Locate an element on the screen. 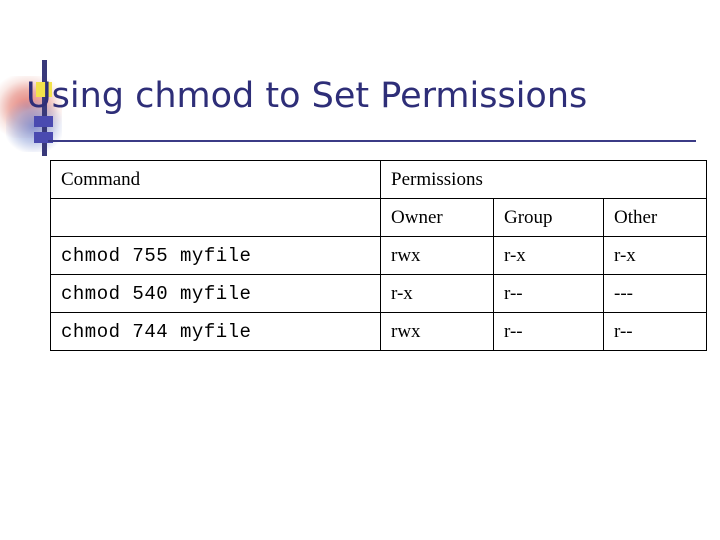 The width and height of the screenshot is (720, 540). column-header-other: Other is located at coordinates (655, 217).